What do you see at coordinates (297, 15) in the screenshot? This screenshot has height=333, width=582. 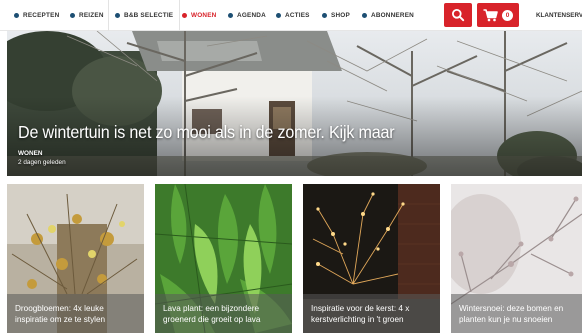 I see `nav-item-label: ACTIES` at bounding box center [297, 15].